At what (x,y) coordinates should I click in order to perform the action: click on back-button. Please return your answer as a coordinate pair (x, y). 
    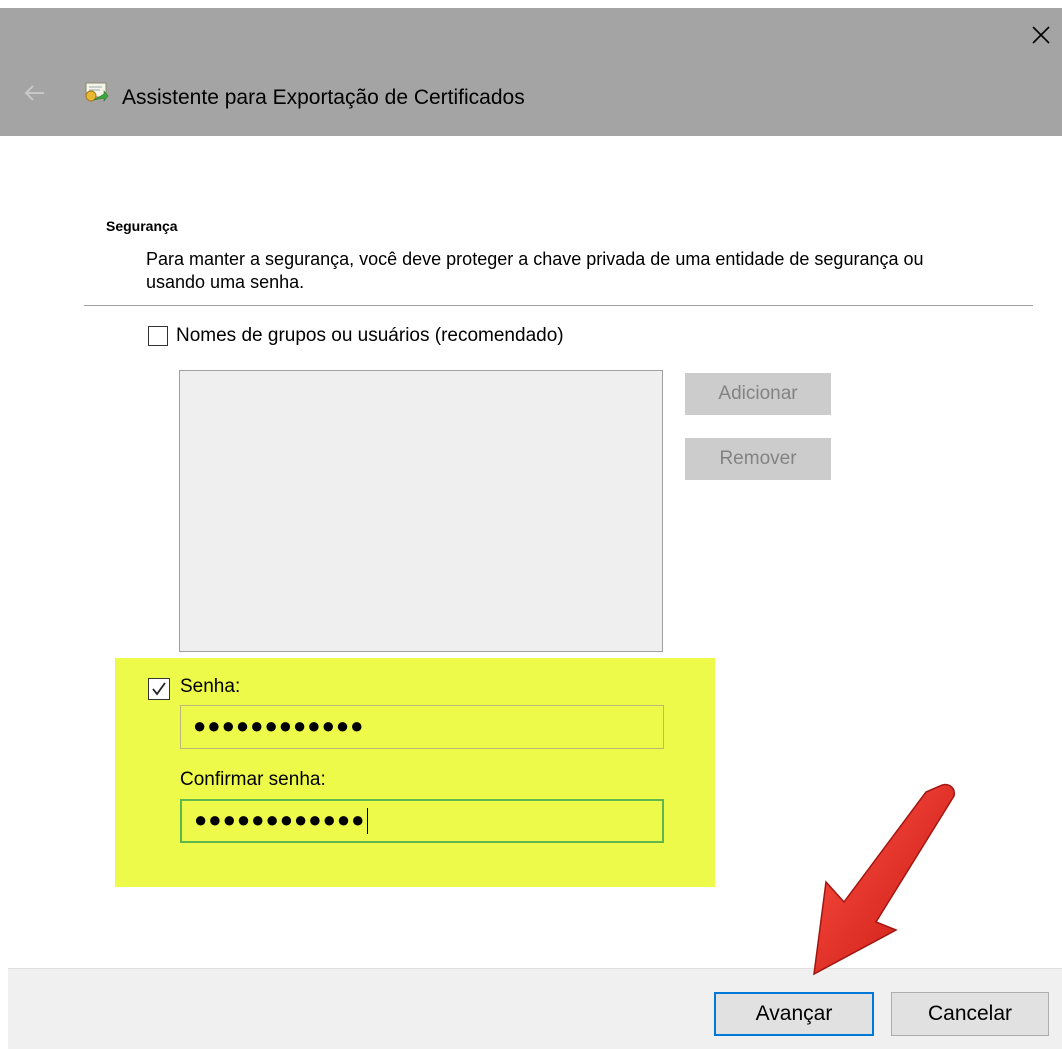
    Looking at the image, I should click on (35, 93).